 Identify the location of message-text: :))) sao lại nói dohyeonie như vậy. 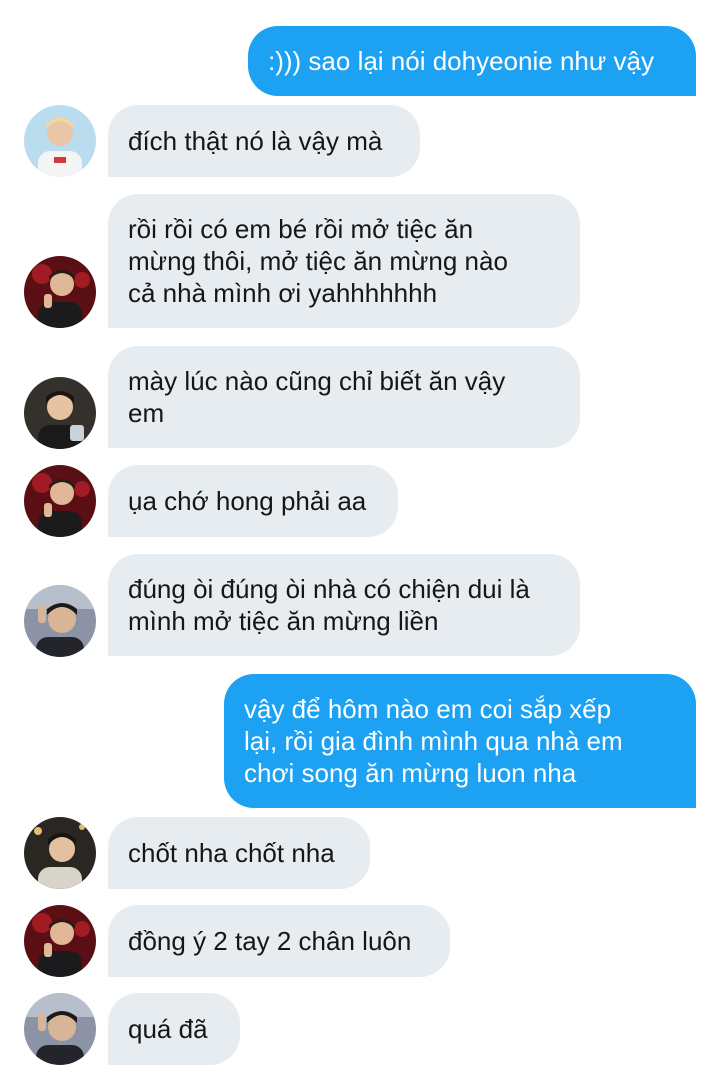
(461, 61).